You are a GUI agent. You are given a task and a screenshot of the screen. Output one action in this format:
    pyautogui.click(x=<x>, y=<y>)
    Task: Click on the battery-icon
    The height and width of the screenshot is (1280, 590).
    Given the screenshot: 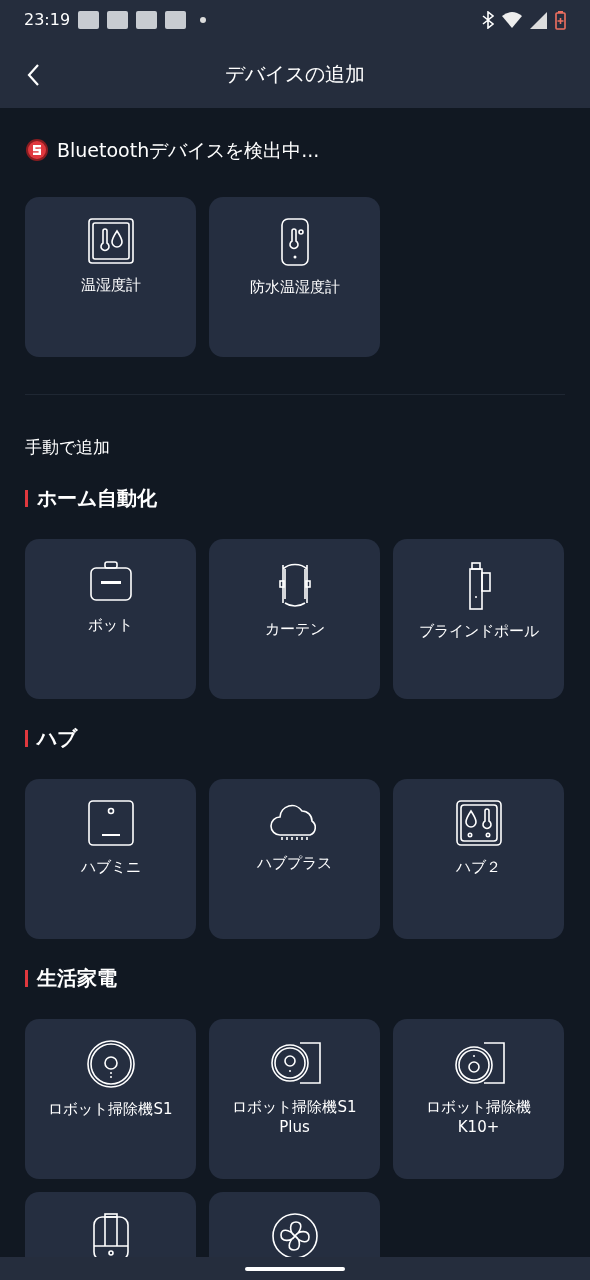 What is the action you would take?
    pyautogui.click(x=560, y=20)
    